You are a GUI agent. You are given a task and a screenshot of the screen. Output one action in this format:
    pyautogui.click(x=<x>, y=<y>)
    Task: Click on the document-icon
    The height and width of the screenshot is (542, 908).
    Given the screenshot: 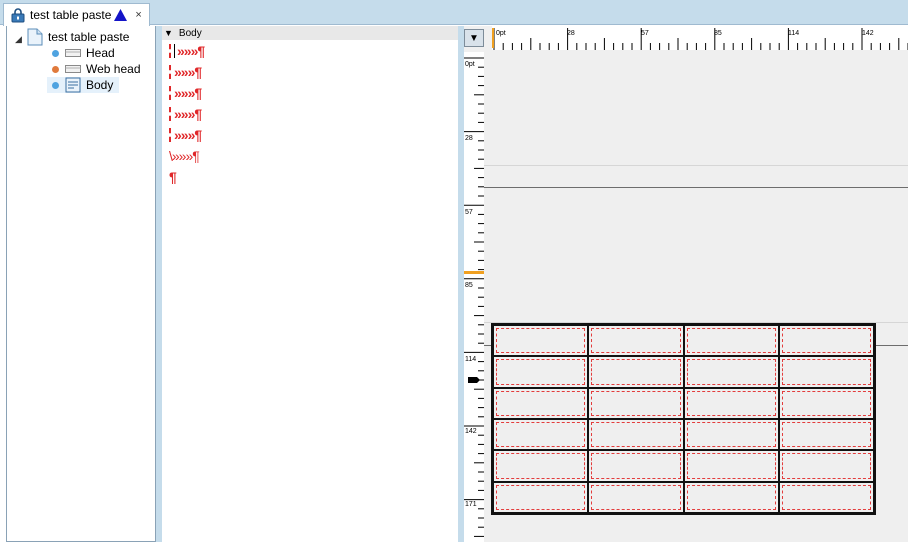 What is the action you would take?
    pyautogui.click(x=35, y=37)
    